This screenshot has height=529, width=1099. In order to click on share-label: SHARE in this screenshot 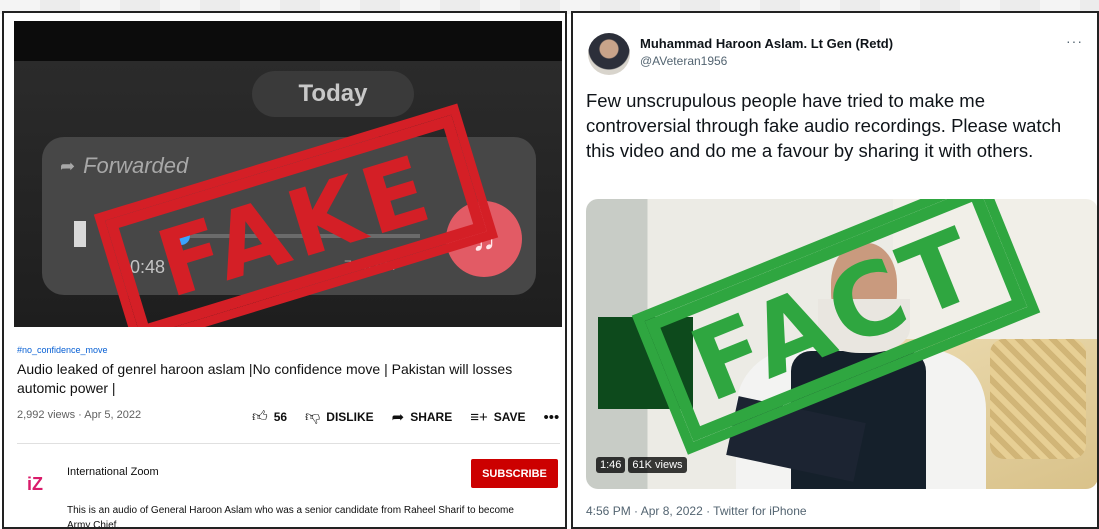, I will do `click(431, 417)`.